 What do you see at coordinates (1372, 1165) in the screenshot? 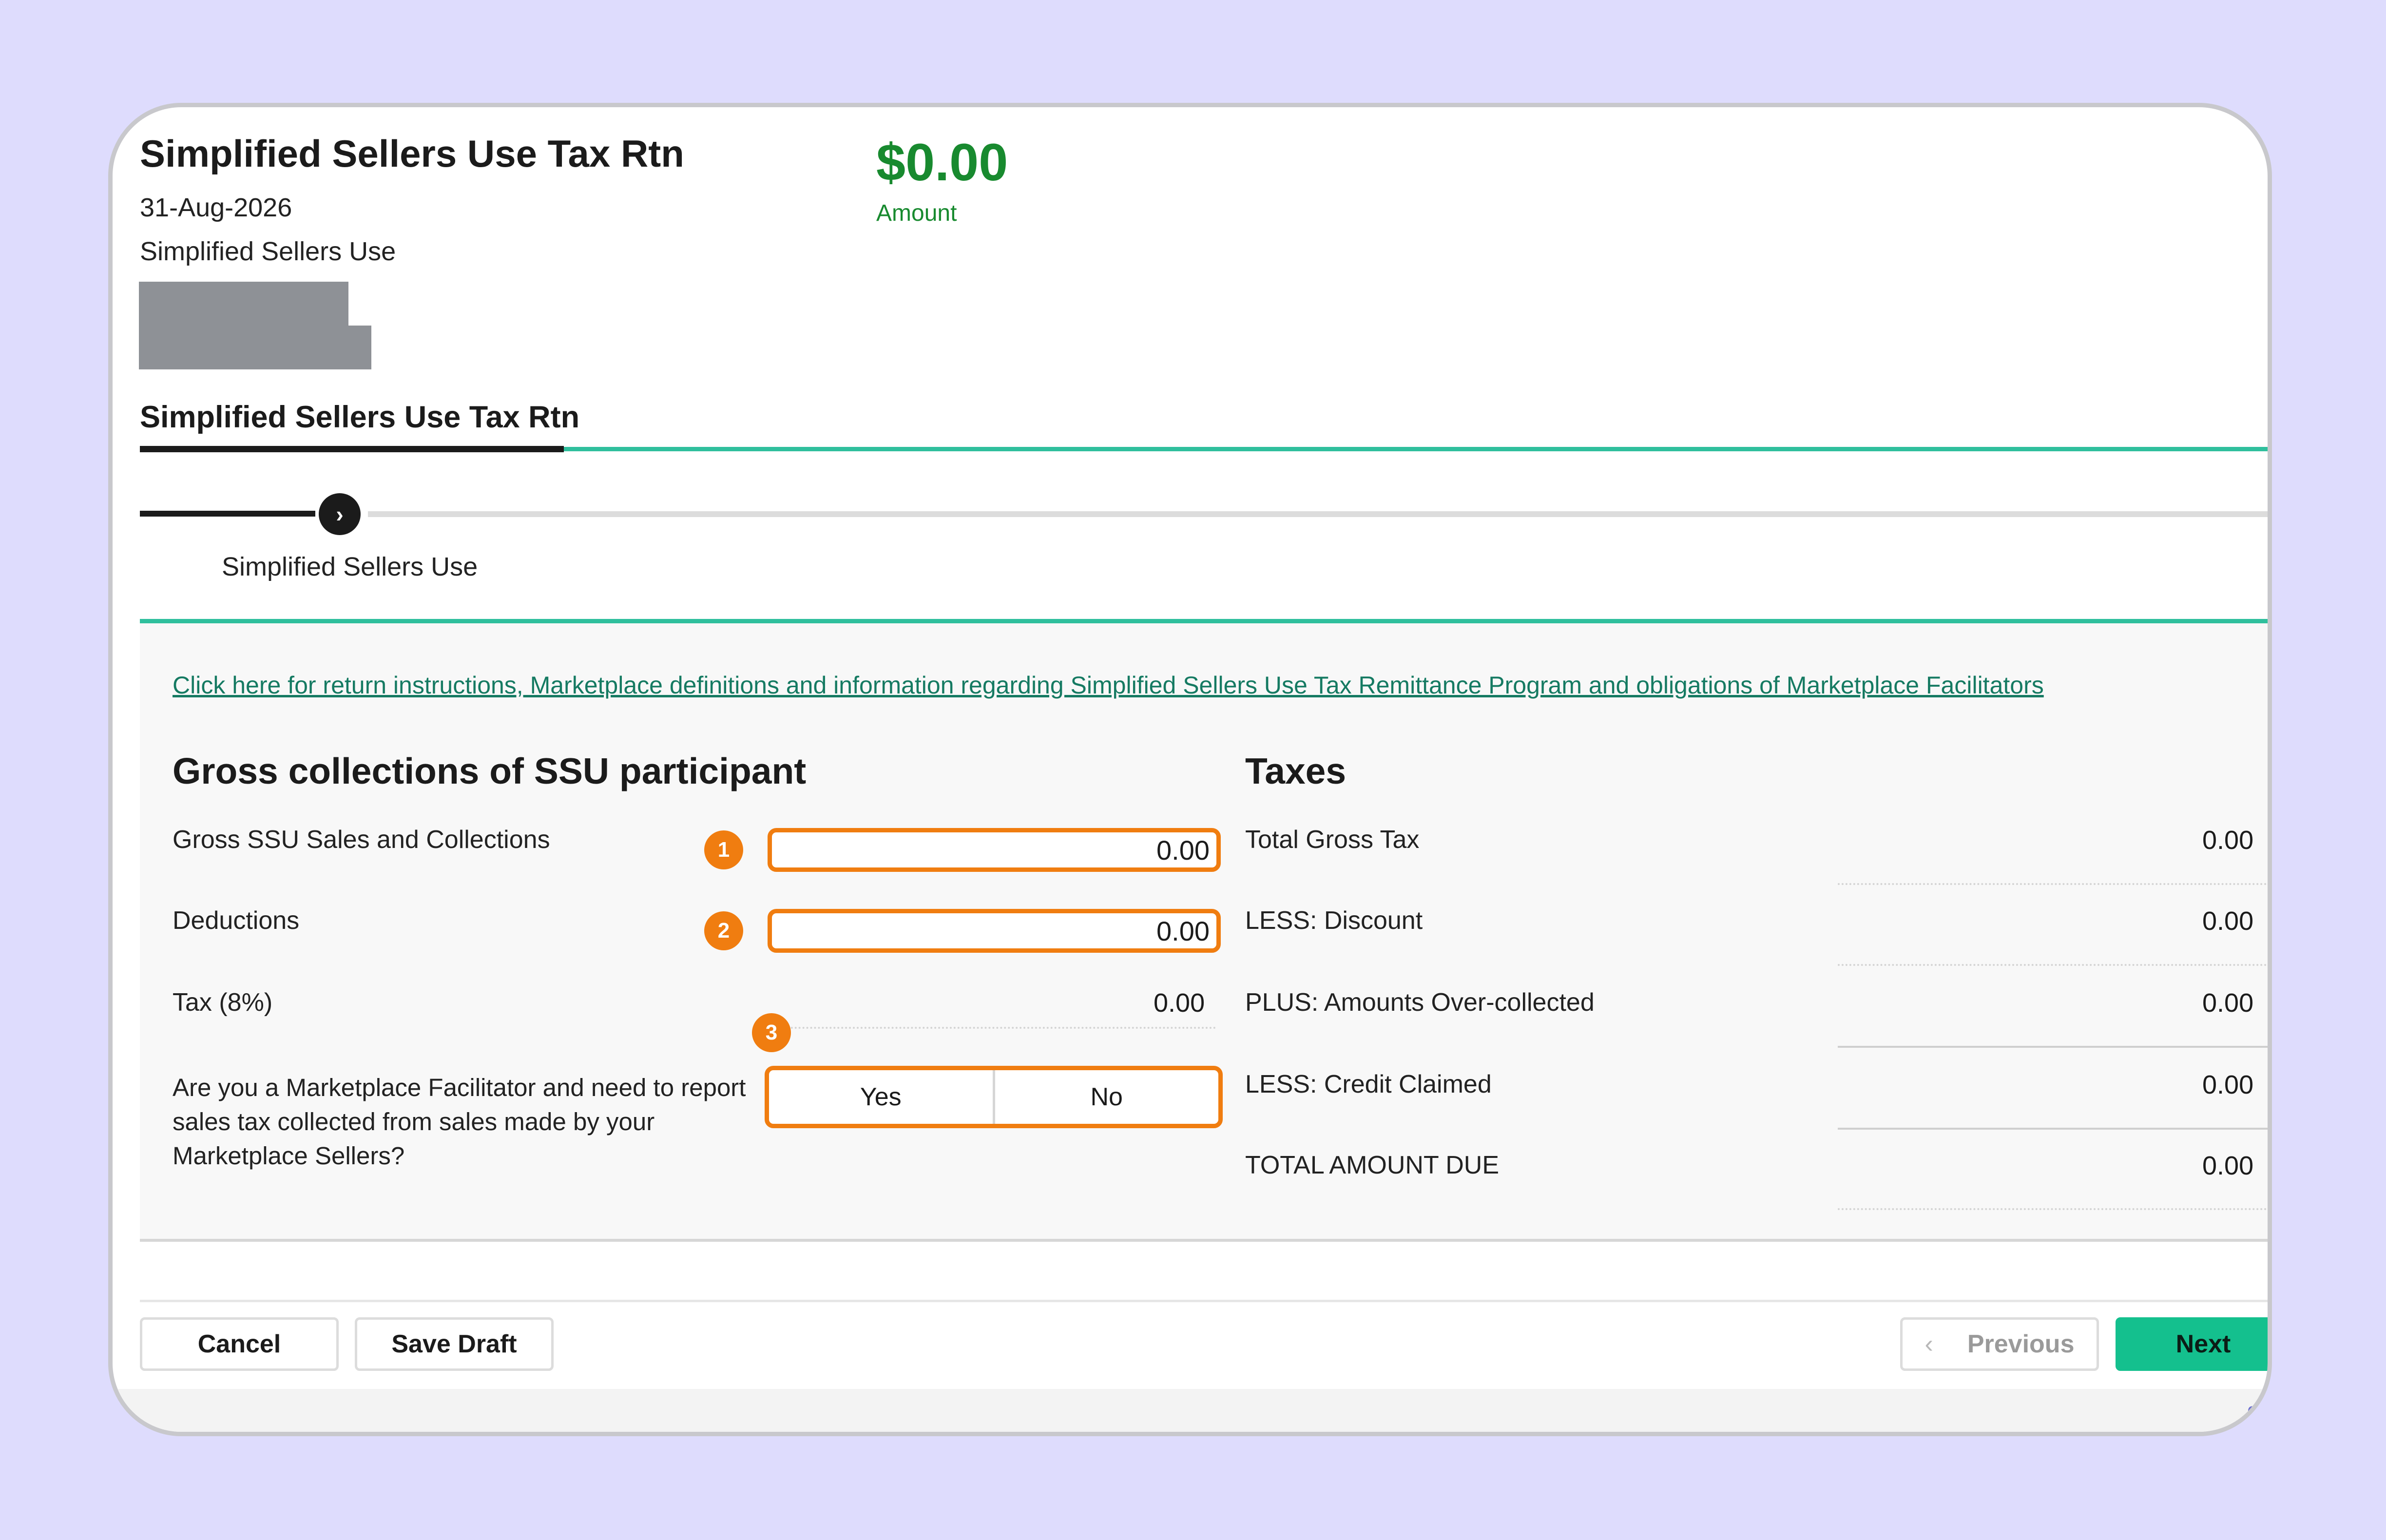
I see `total-amount-due-label: TOTAL AMOUNT DUE` at bounding box center [1372, 1165].